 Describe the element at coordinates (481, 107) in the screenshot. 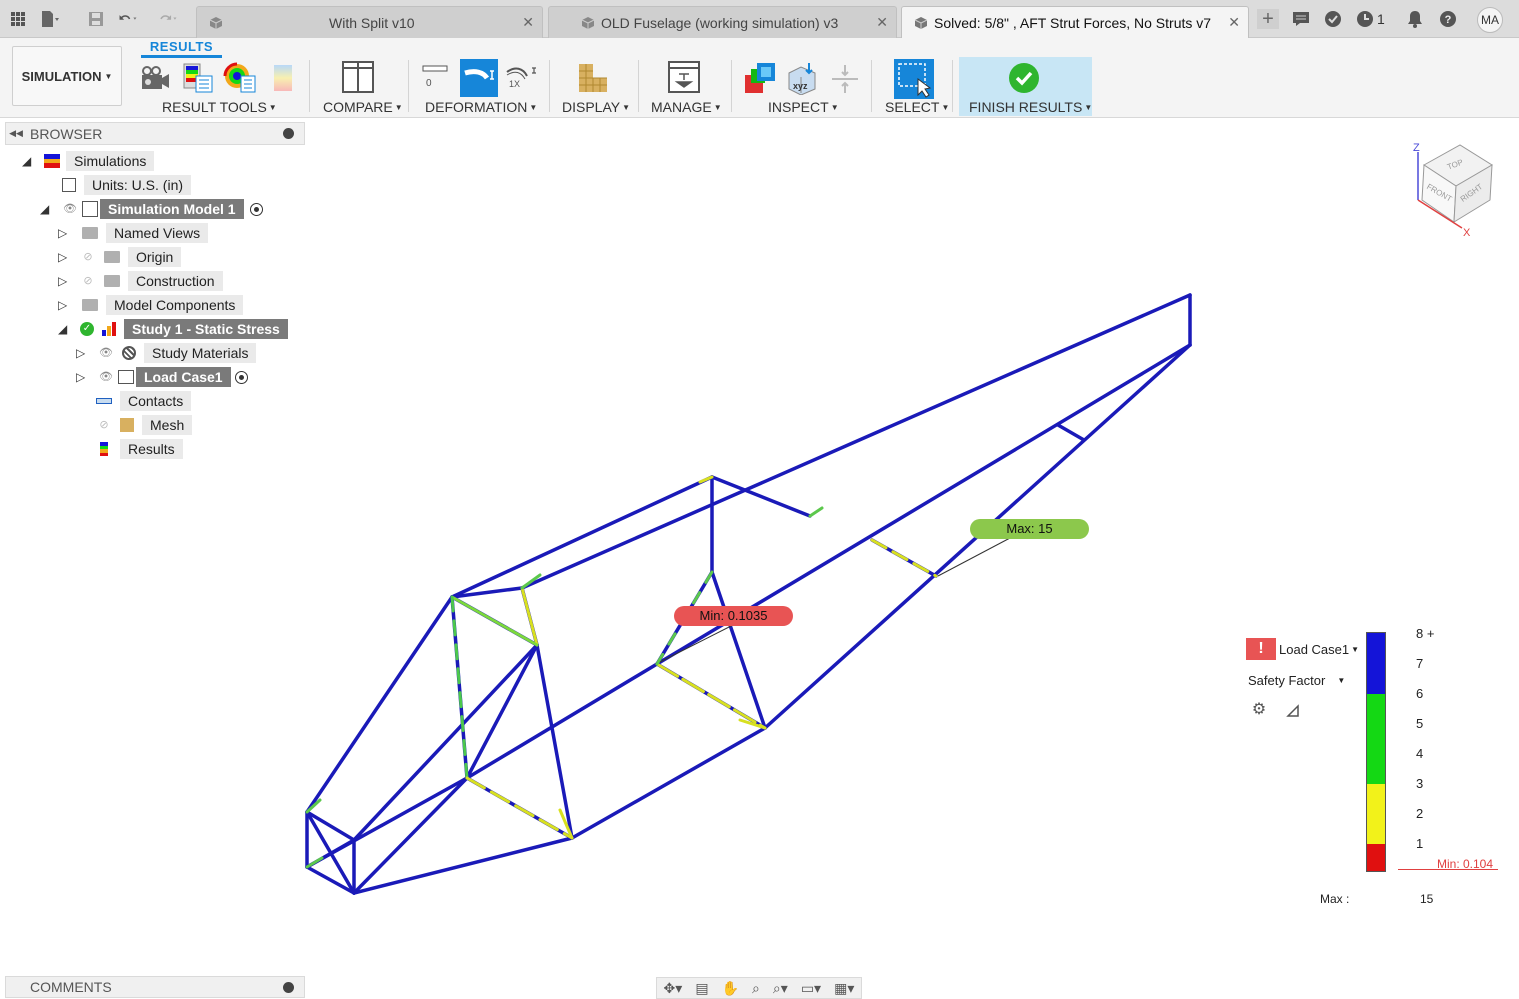

I see `deformation-menu: DEFORMATION ▼` at that location.